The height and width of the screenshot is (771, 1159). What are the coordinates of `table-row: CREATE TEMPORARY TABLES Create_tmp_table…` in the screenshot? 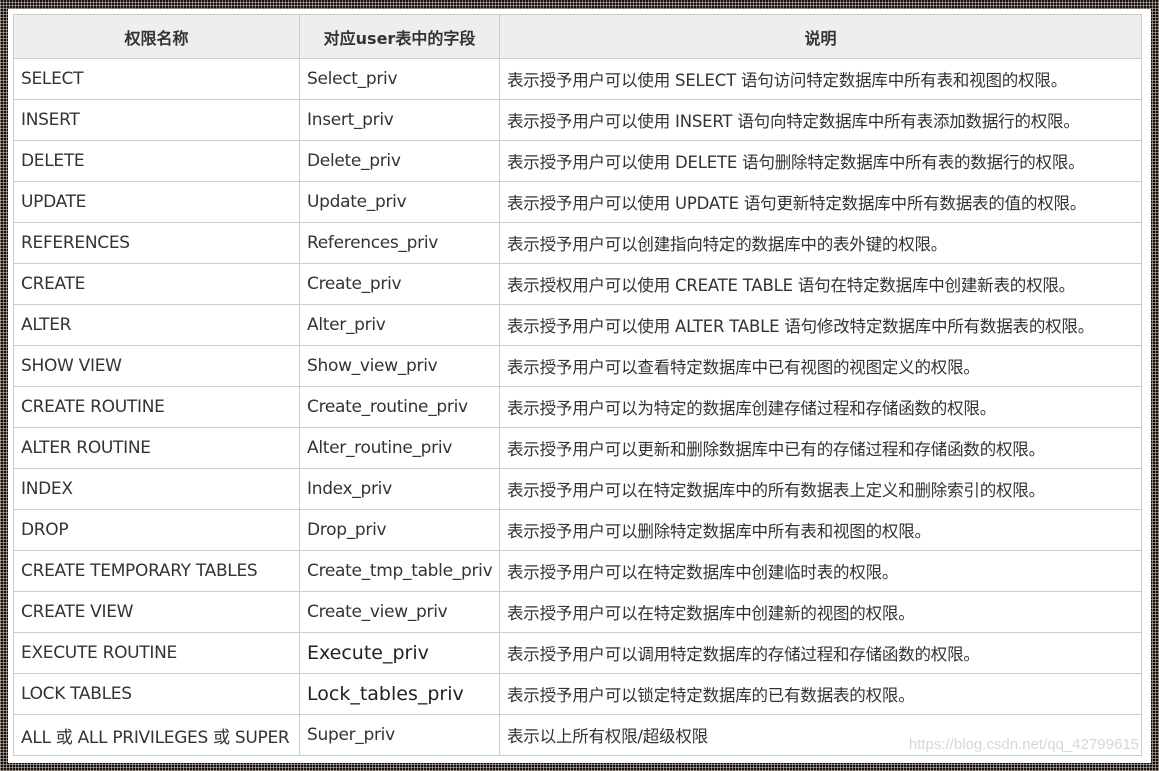 It's located at (577, 571).